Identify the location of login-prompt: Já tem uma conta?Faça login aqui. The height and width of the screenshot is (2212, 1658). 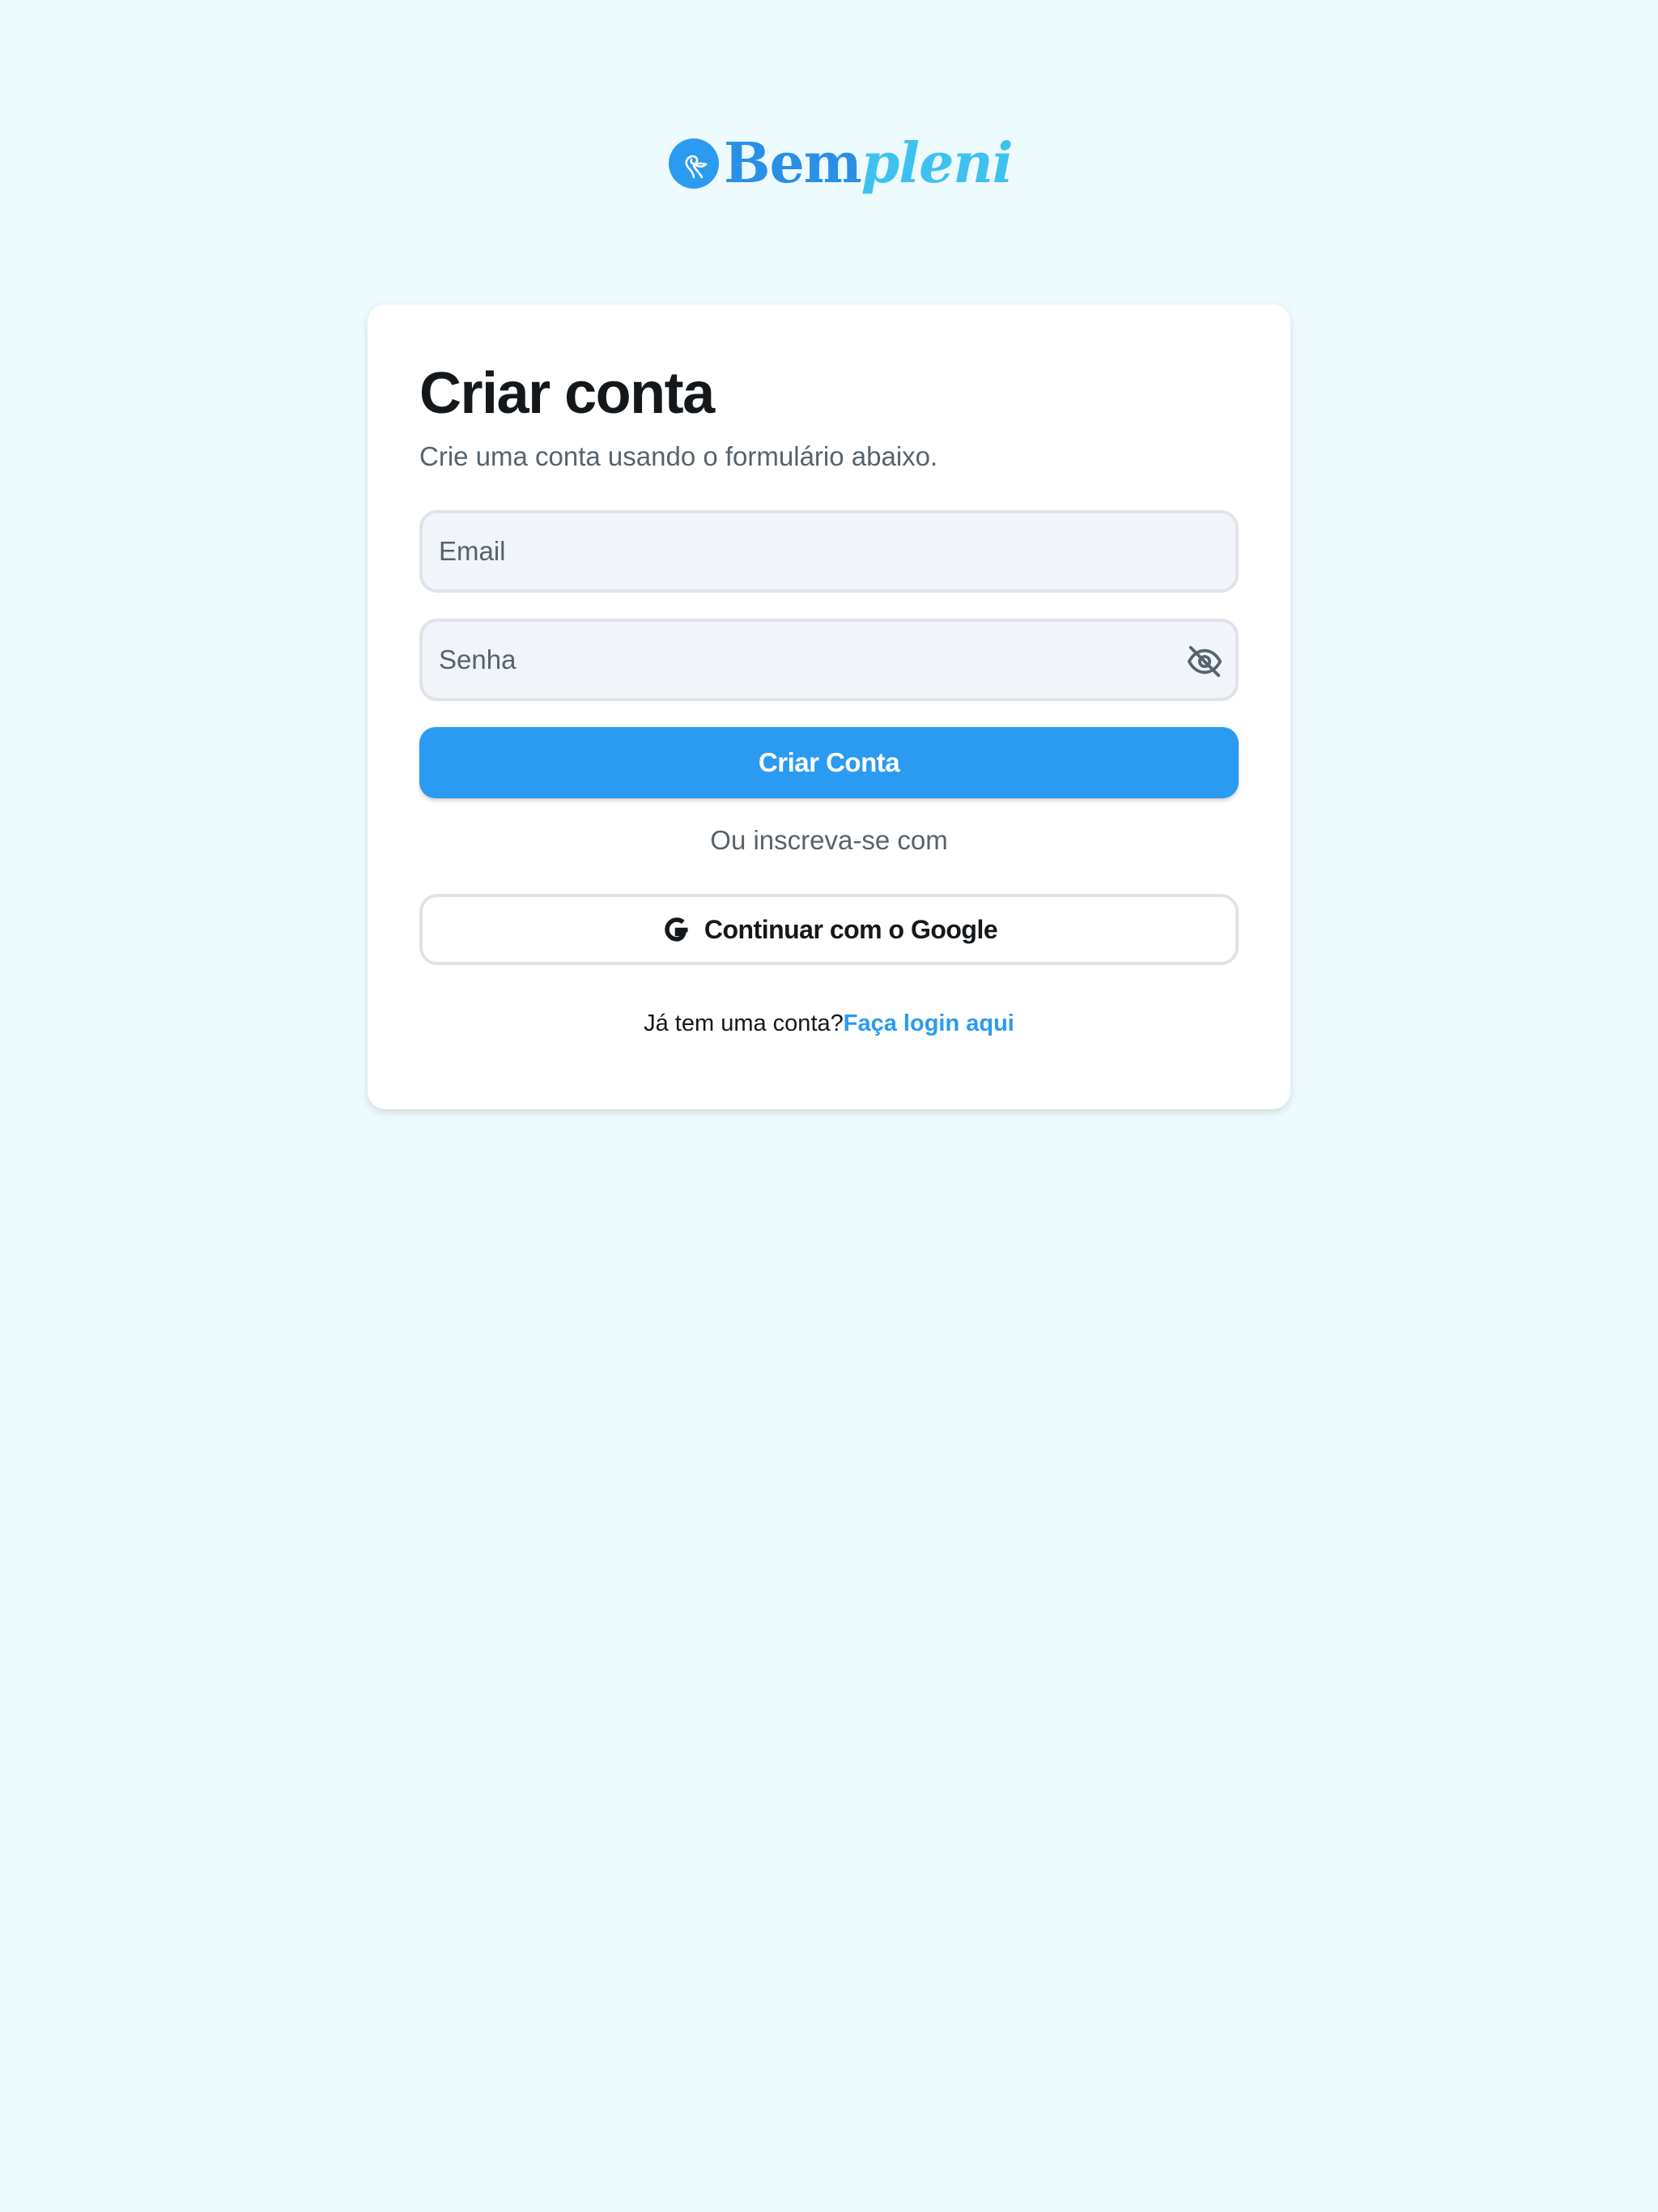
(829, 1024).